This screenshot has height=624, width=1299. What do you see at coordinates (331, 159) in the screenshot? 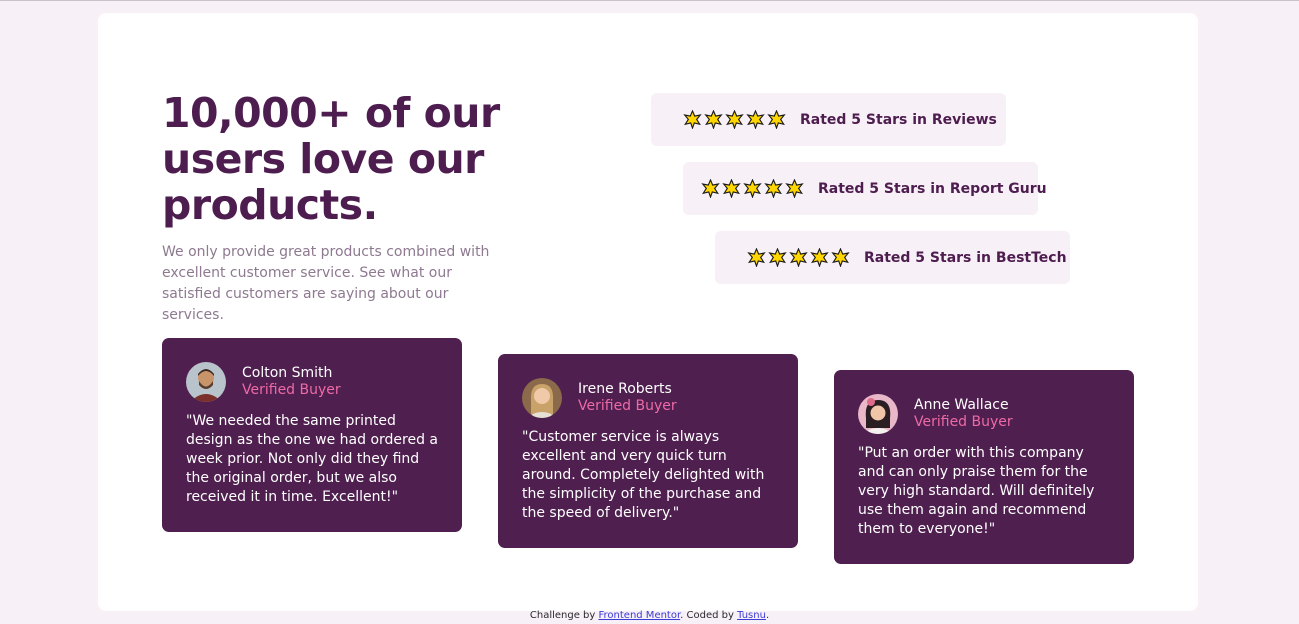
I see `page-title: 10,000+ of our users love our products.` at bounding box center [331, 159].